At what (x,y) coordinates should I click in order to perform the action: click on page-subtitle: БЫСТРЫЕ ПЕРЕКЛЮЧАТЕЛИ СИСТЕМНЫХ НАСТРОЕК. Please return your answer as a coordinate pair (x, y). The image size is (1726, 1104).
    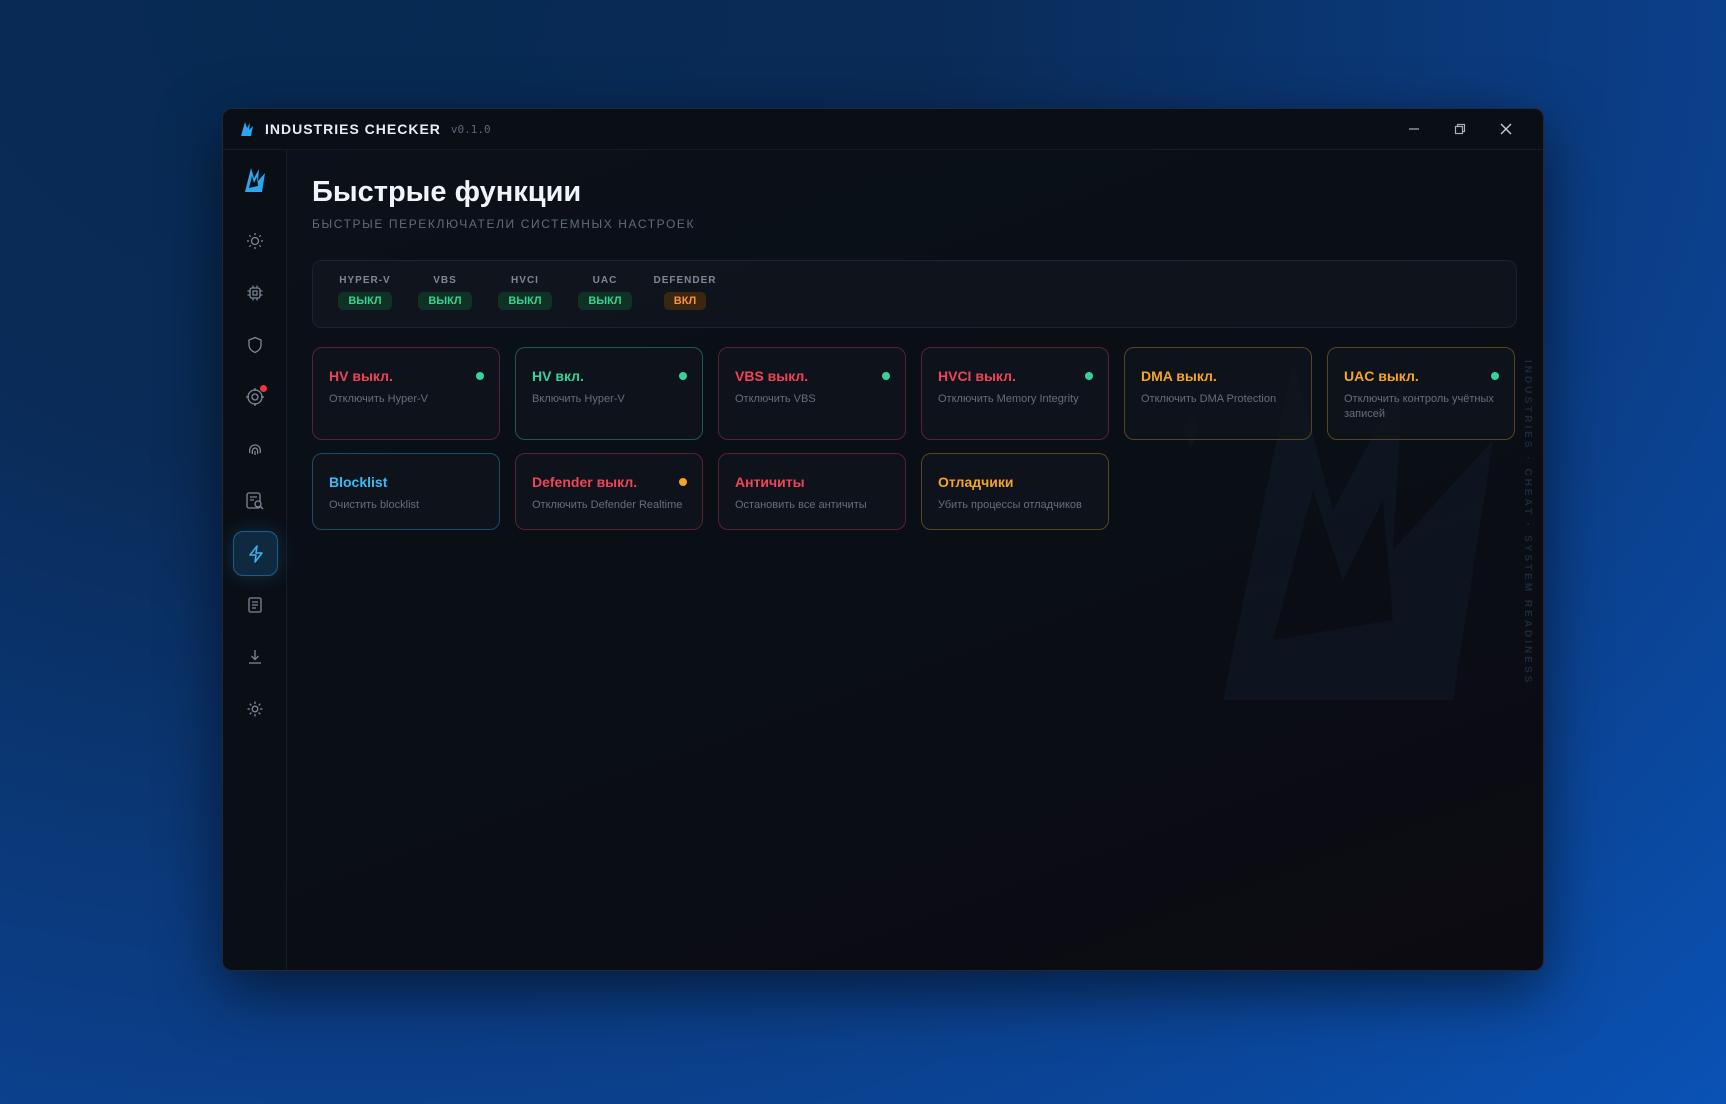
    Looking at the image, I should click on (504, 224).